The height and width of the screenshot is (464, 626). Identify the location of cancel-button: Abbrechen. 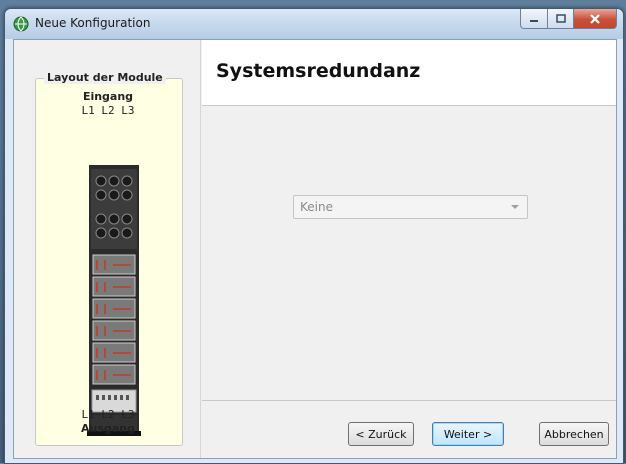
(574, 434).